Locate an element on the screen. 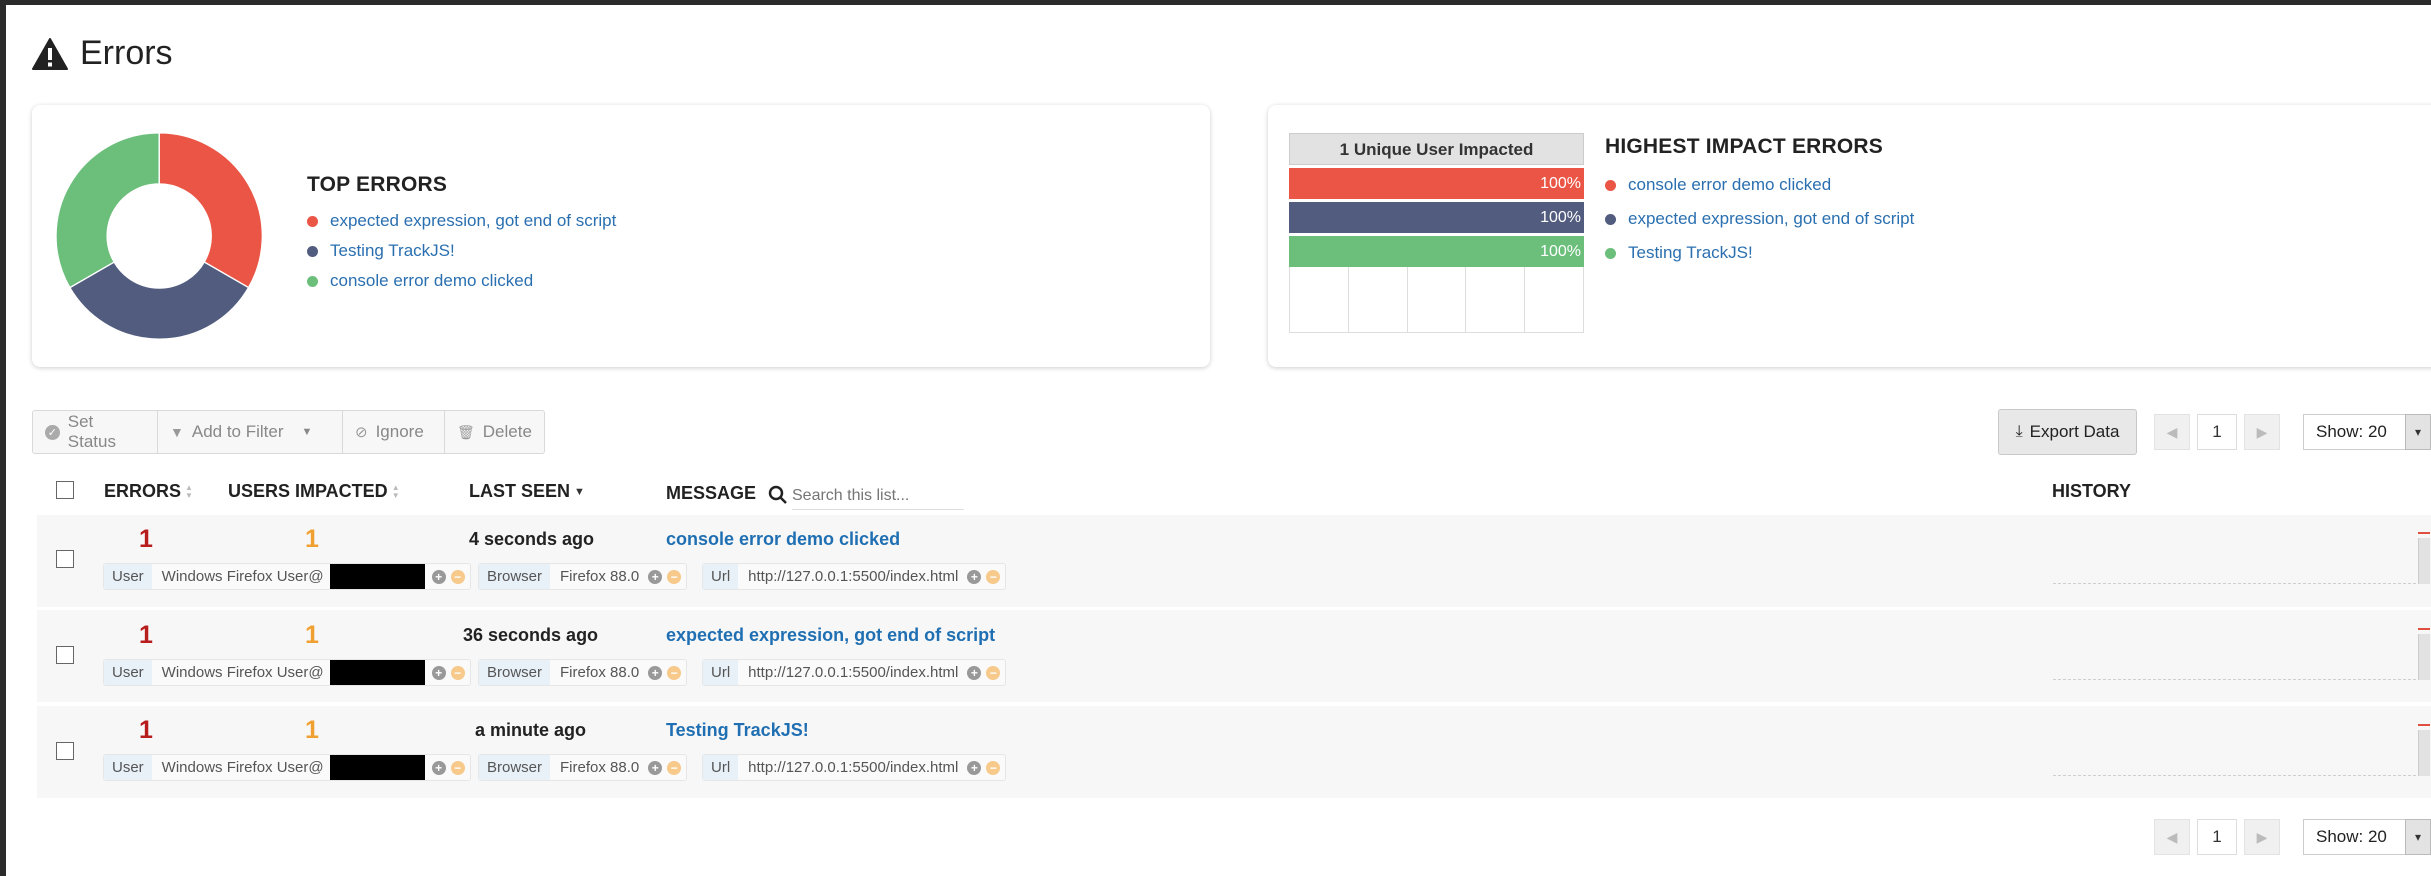  export-data-label: Export Data is located at coordinates (2074, 431).